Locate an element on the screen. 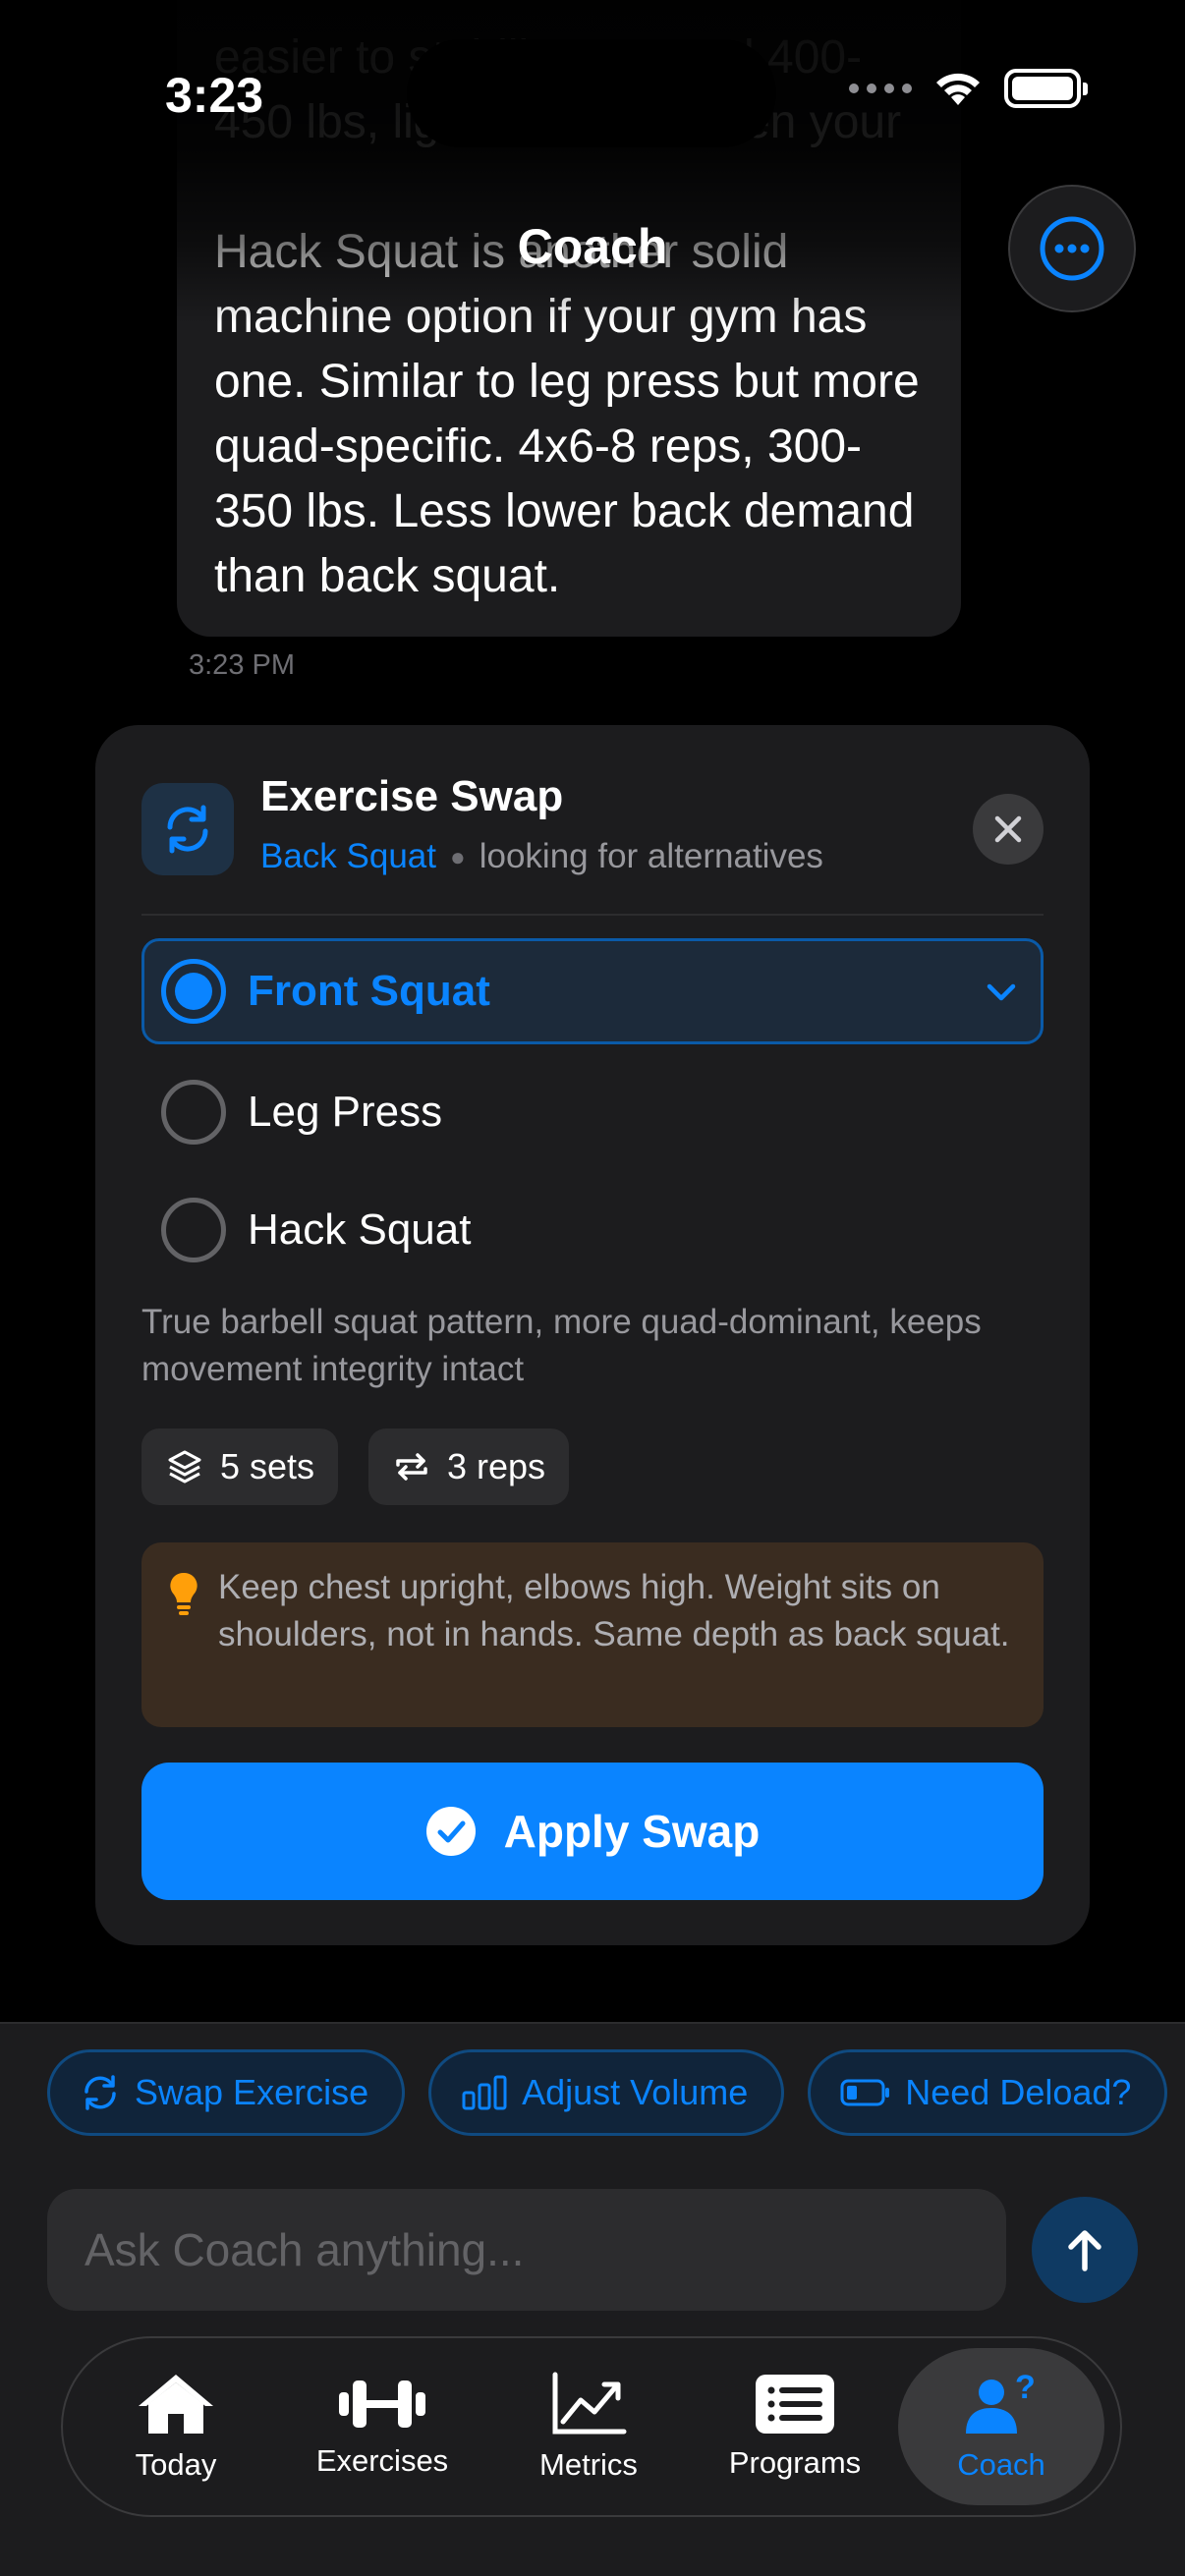 Image resolution: width=1185 pixels, height=2576 pixels. more-options-button is located at coordinates (1072, 248).